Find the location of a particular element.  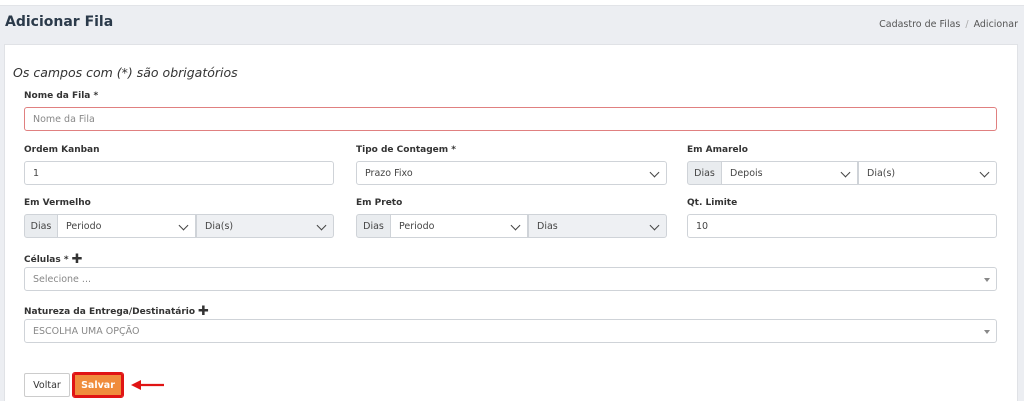

natureza-placeholder: ESCOLHA UMA OPÇÃO is located at coordinates (86, 331).